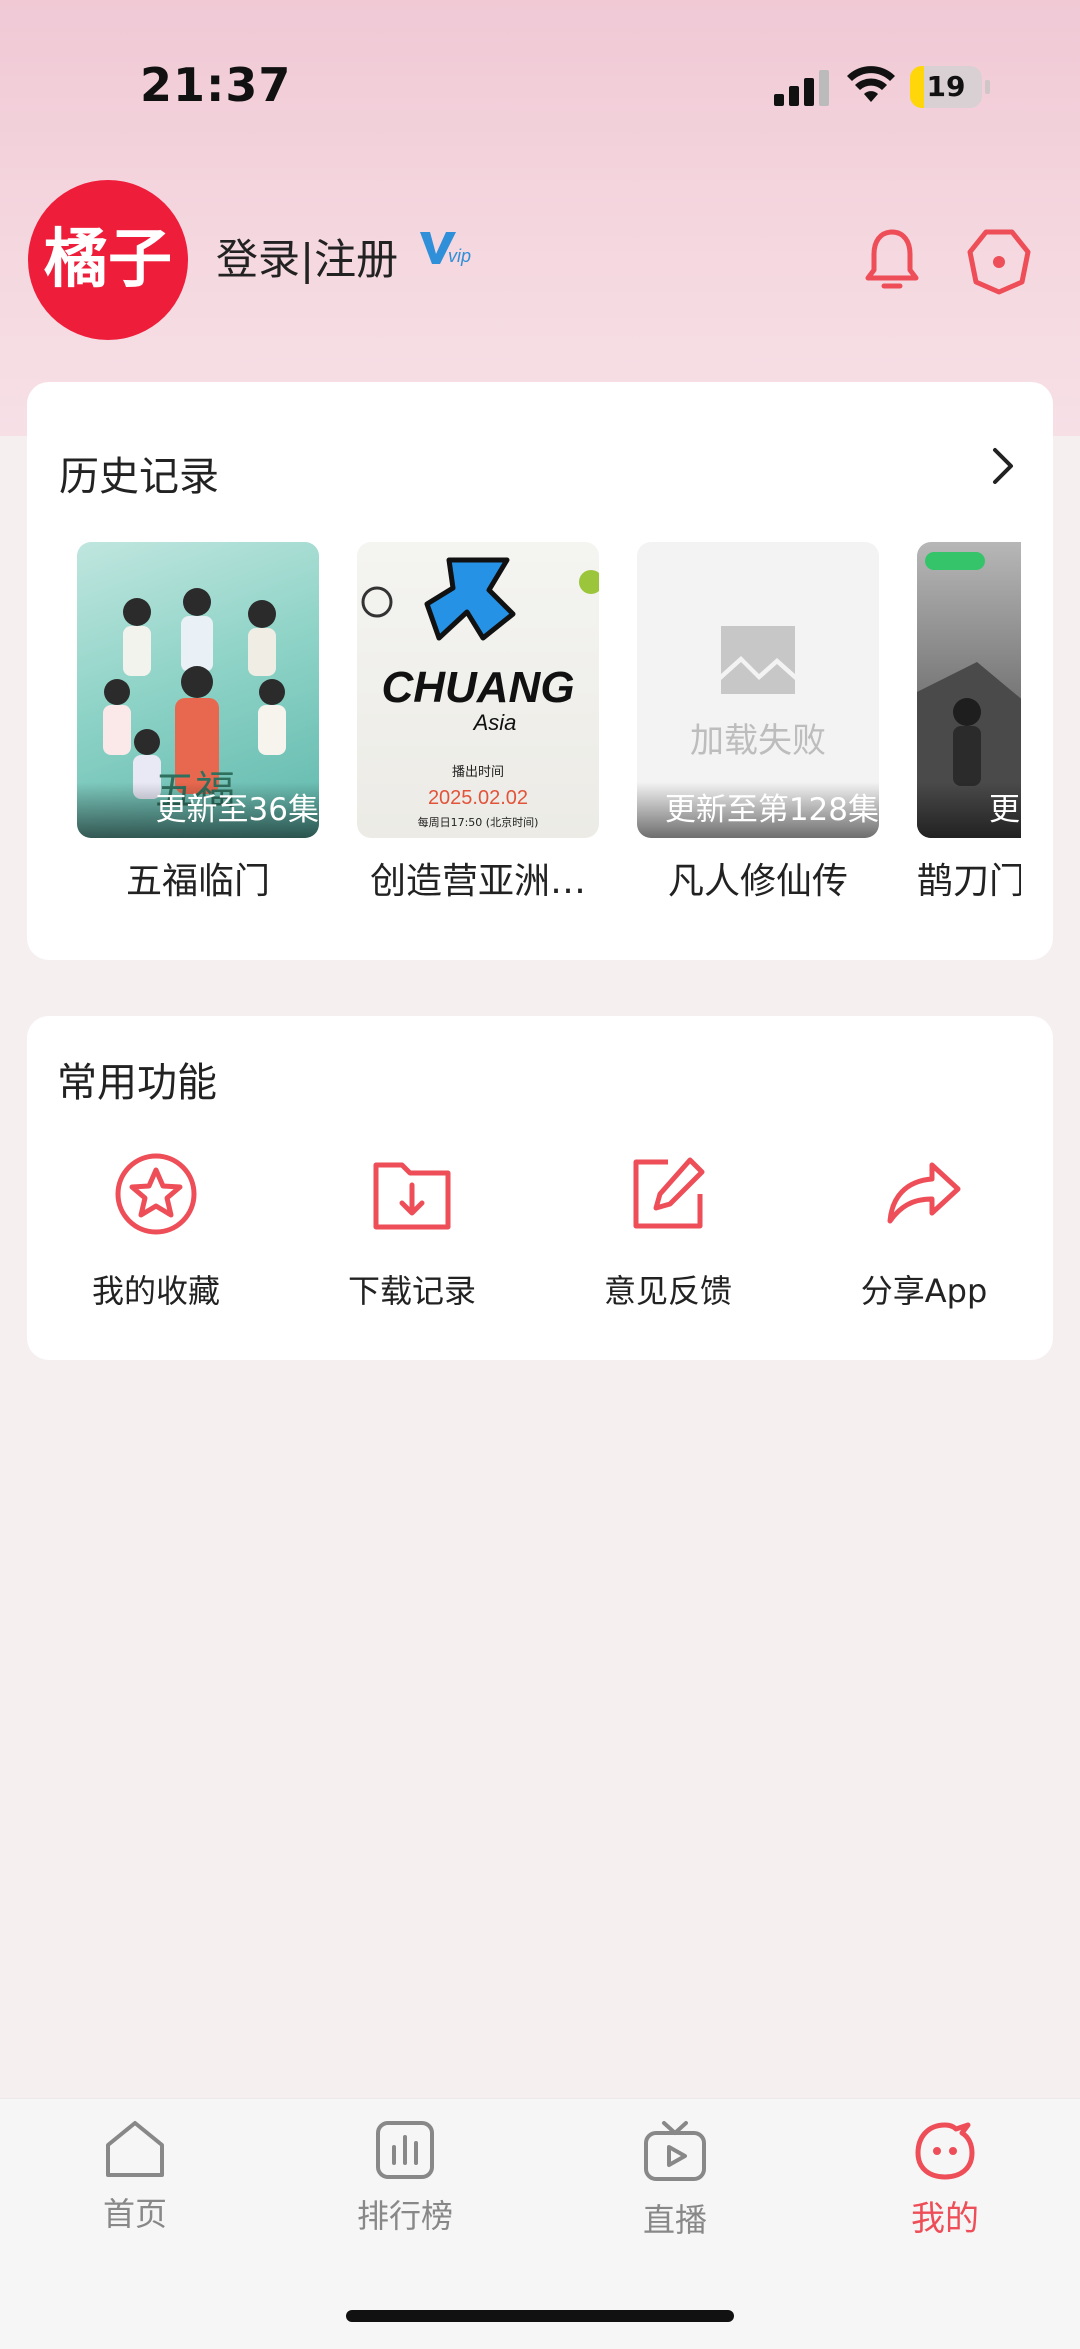  Describe the element at coordinates (307, 256) in the screenshot. I see `login-register-link: 登录|注册` at that location.